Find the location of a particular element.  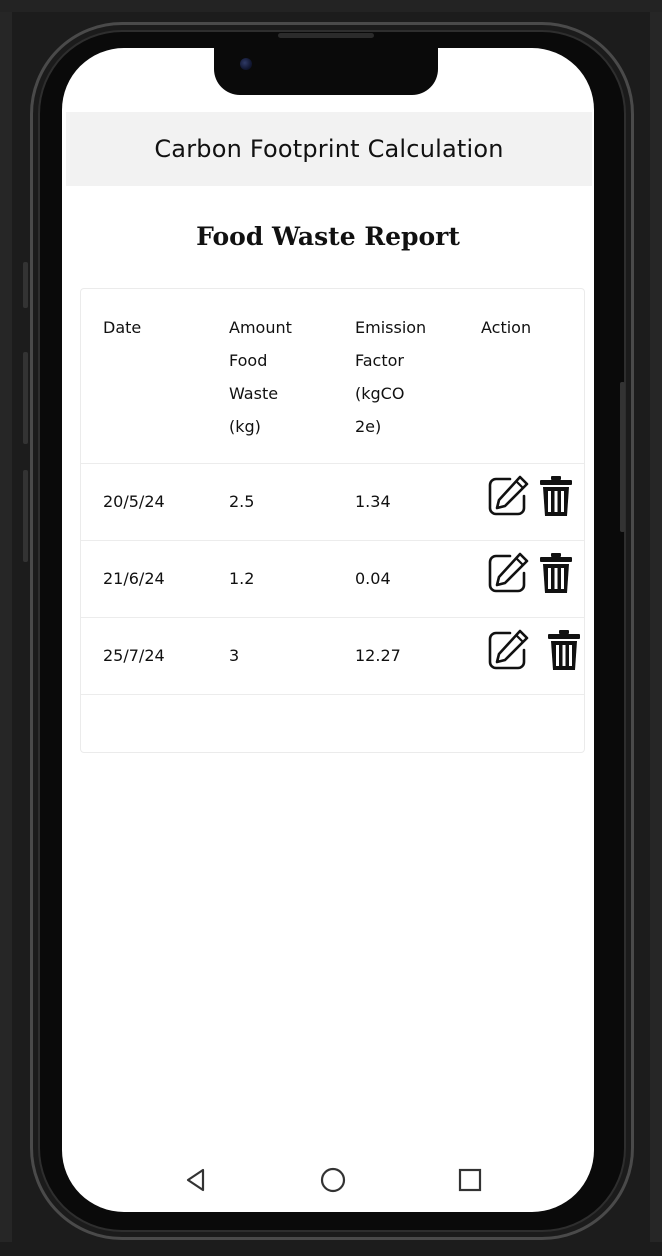

left-edge is located at coordinates (6, 627).